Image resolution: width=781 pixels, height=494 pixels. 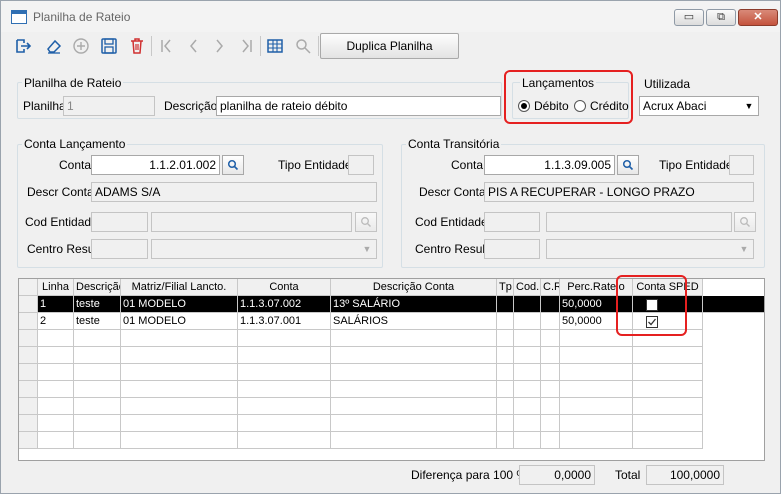 I want to click on cod-entidade-field, so click(x=512, y=222).